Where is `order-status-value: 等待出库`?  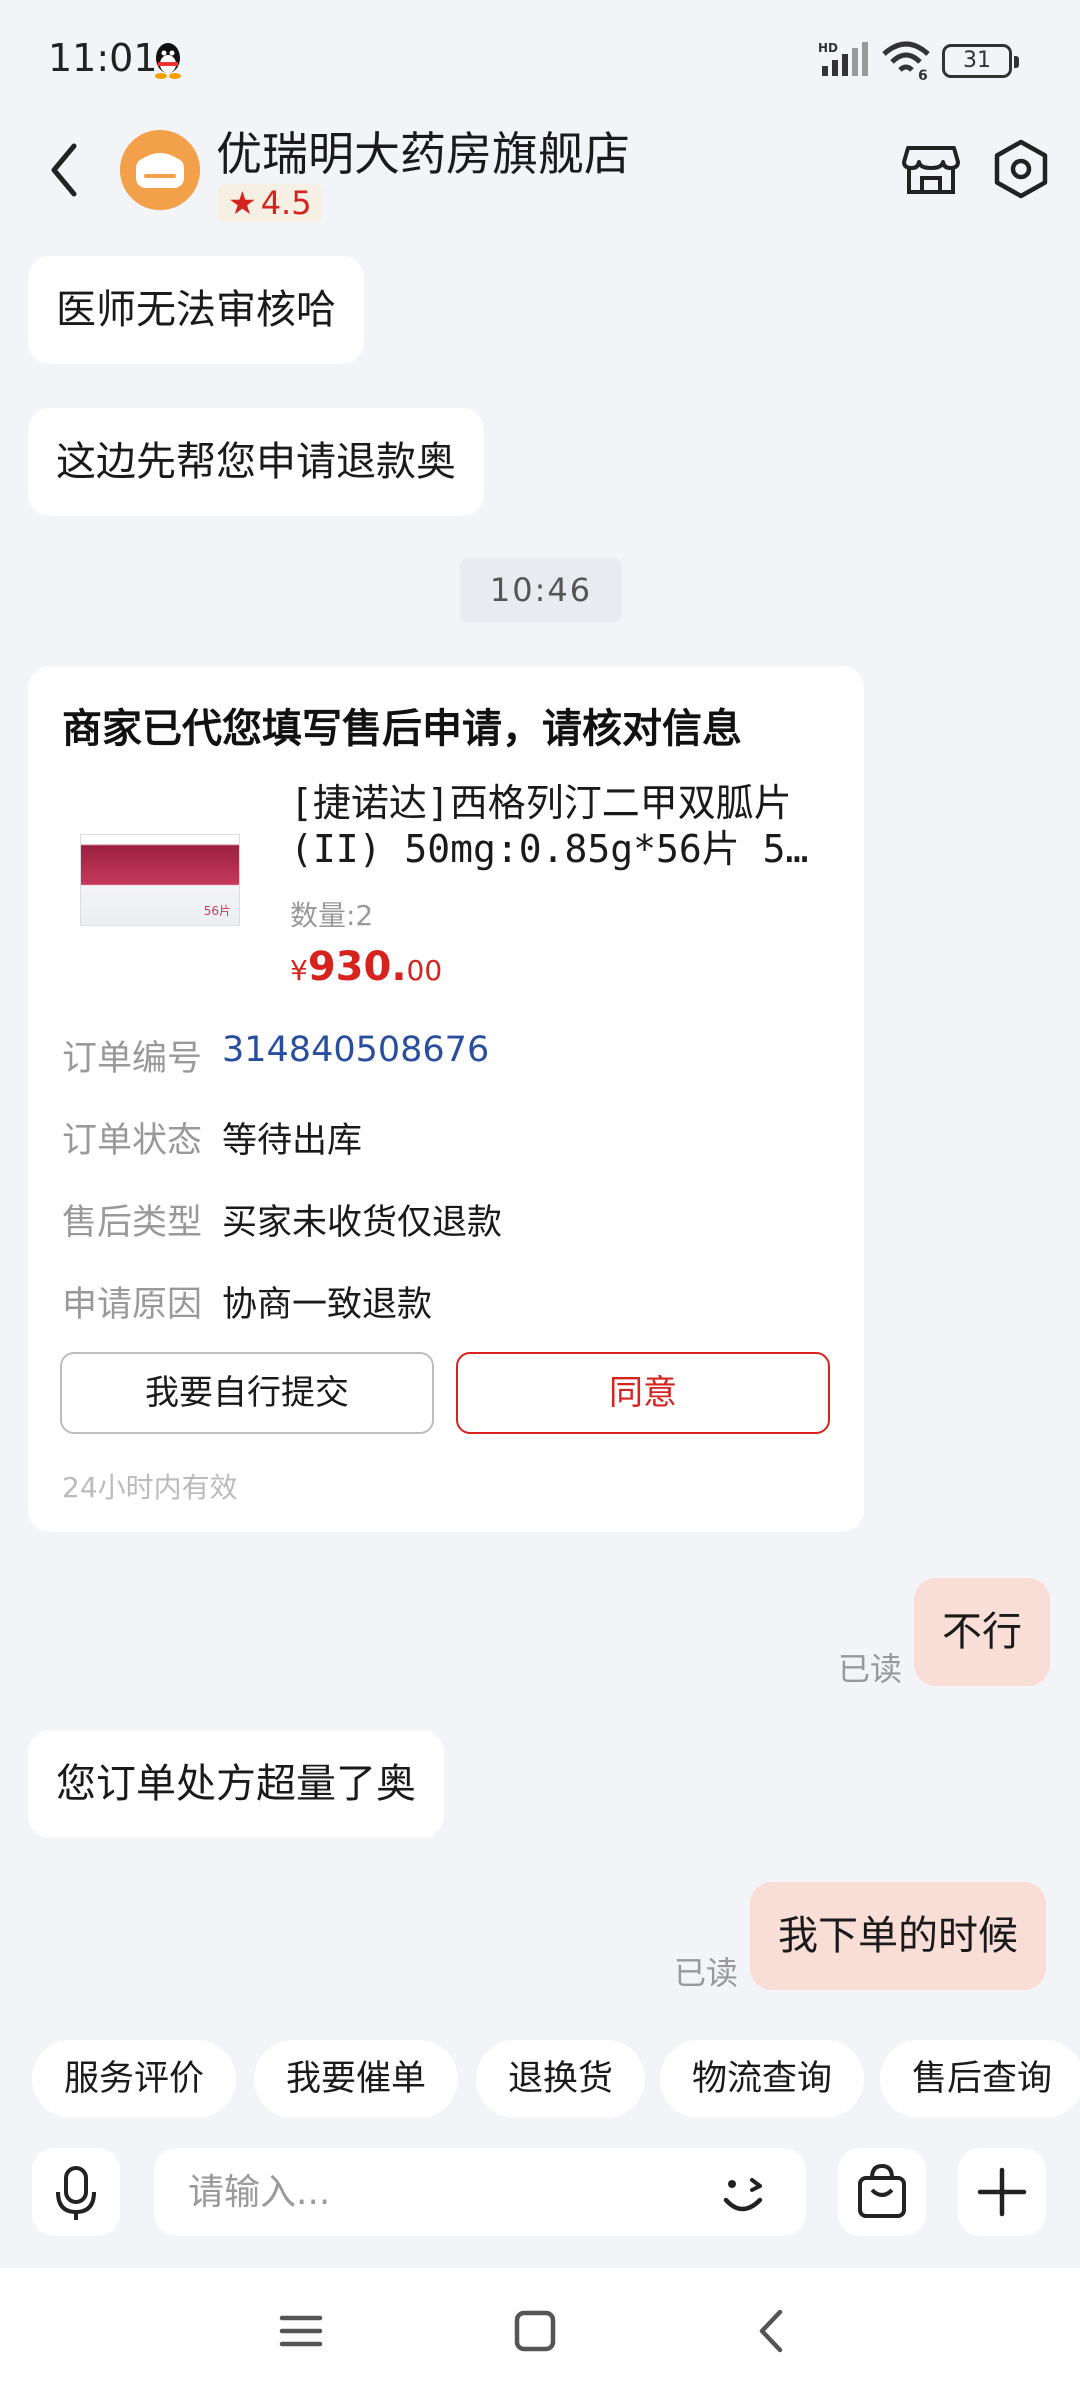
order-status-value: 等待出库 is located at coordinates (292, 1141).